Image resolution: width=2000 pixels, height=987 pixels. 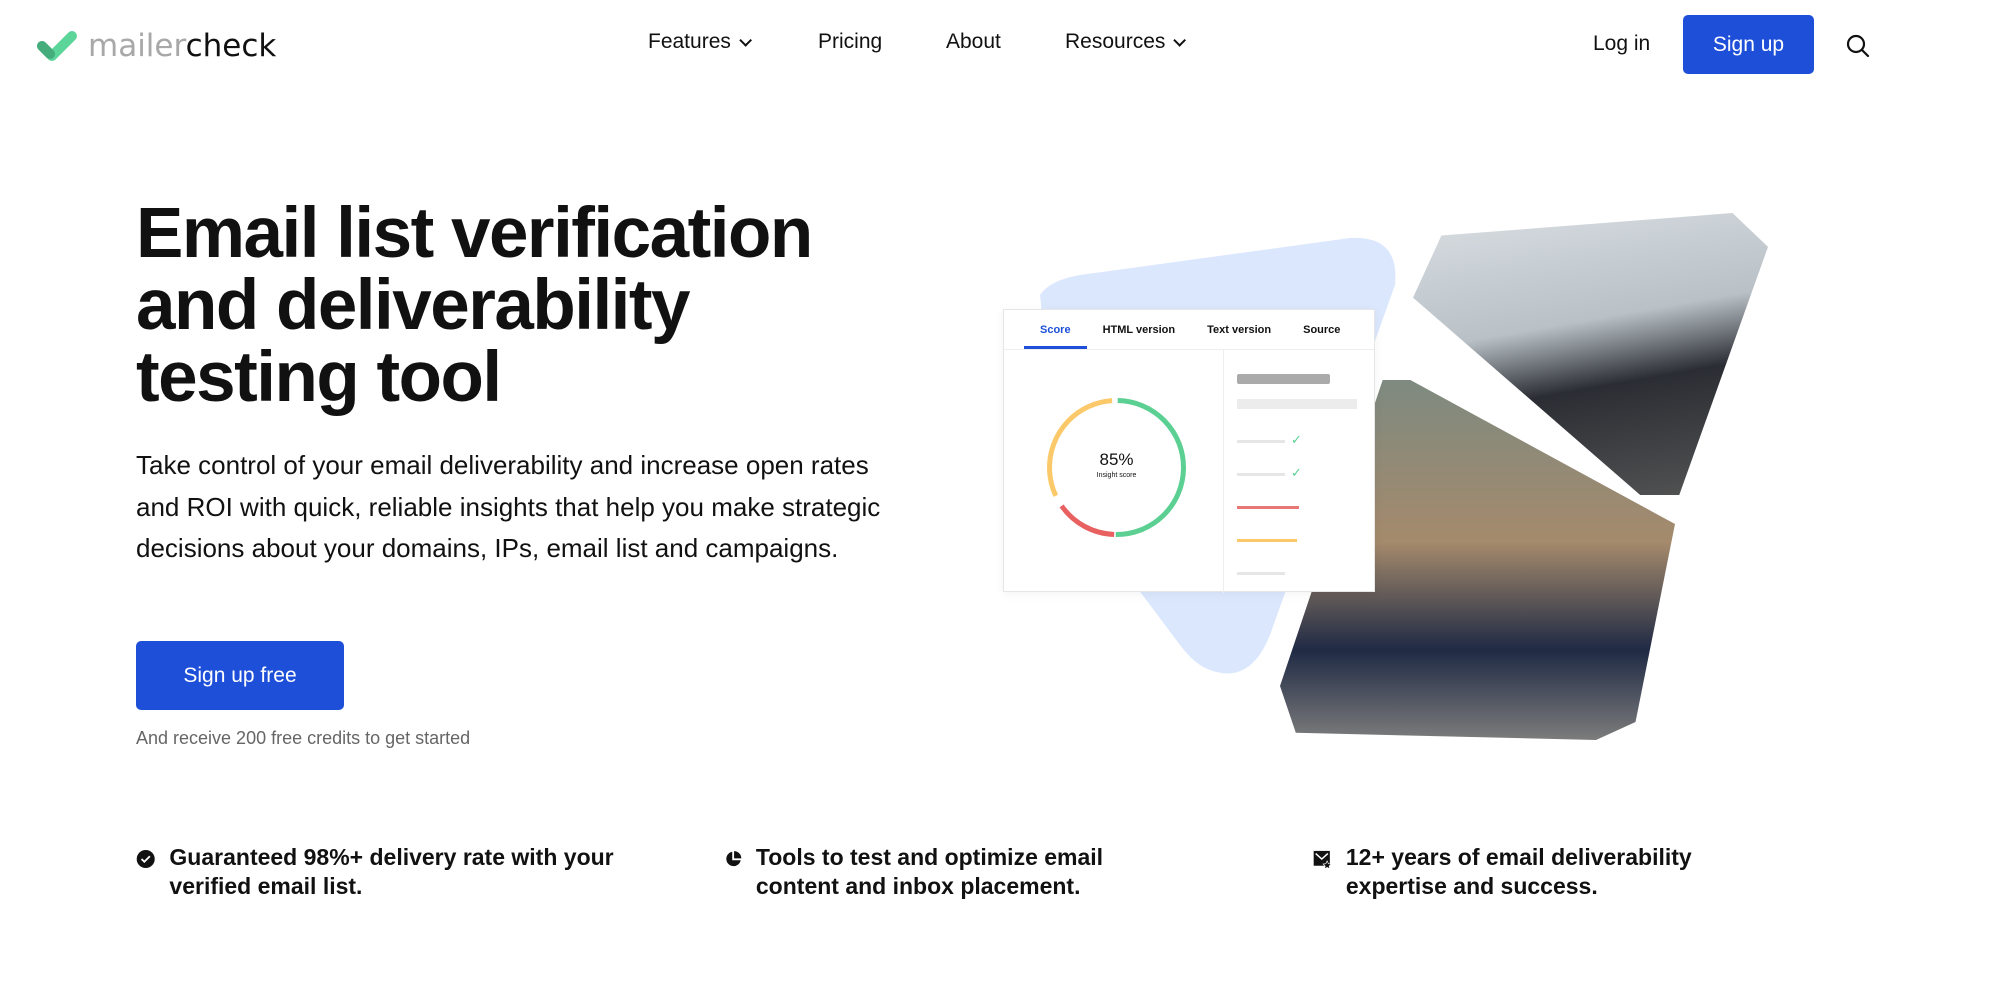 What do you see at coordinates (973, 42) in the screenshot?
I see `nav-about: About` at bounding box center [973, 42].